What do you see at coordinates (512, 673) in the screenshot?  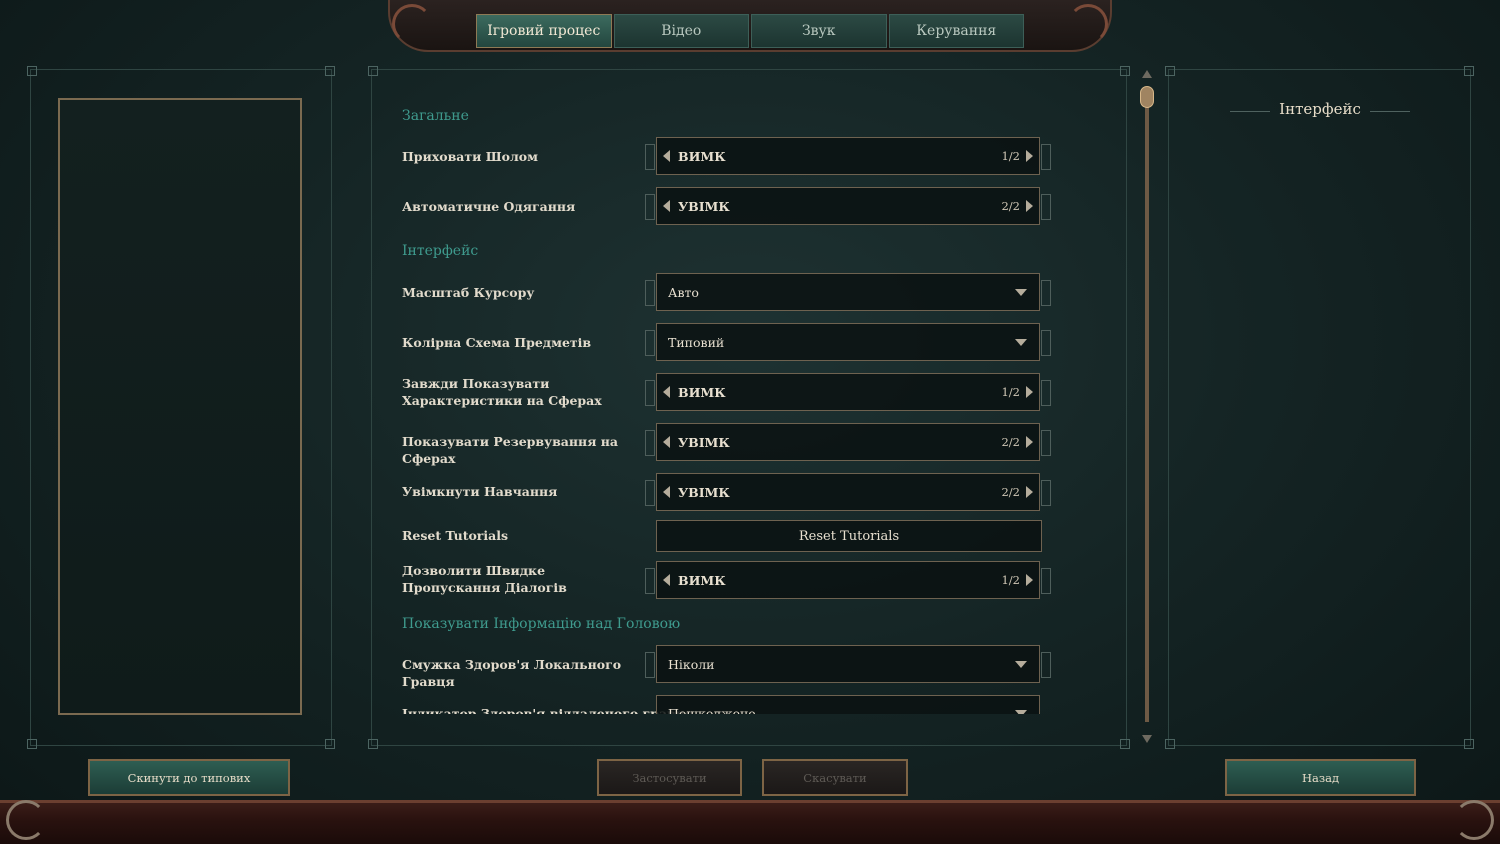 I see `setting-label-local-health: Смужка Здоров'я Локального Гравця` at bounding box center [512, 673].